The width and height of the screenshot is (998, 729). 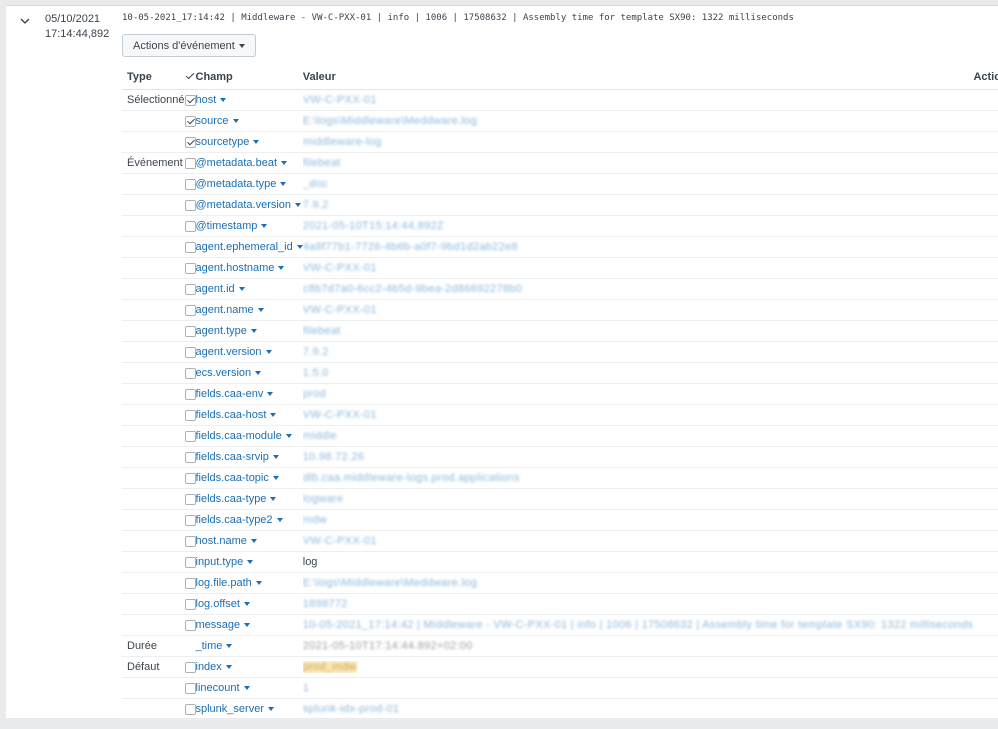 What do you see at coordinates (410, 247) in the screenshot?
I see `field-value: 4a8f77b1-7726-4b6b-a0f7-9bd1d2ab22e8` at bounding box center [410, 247].